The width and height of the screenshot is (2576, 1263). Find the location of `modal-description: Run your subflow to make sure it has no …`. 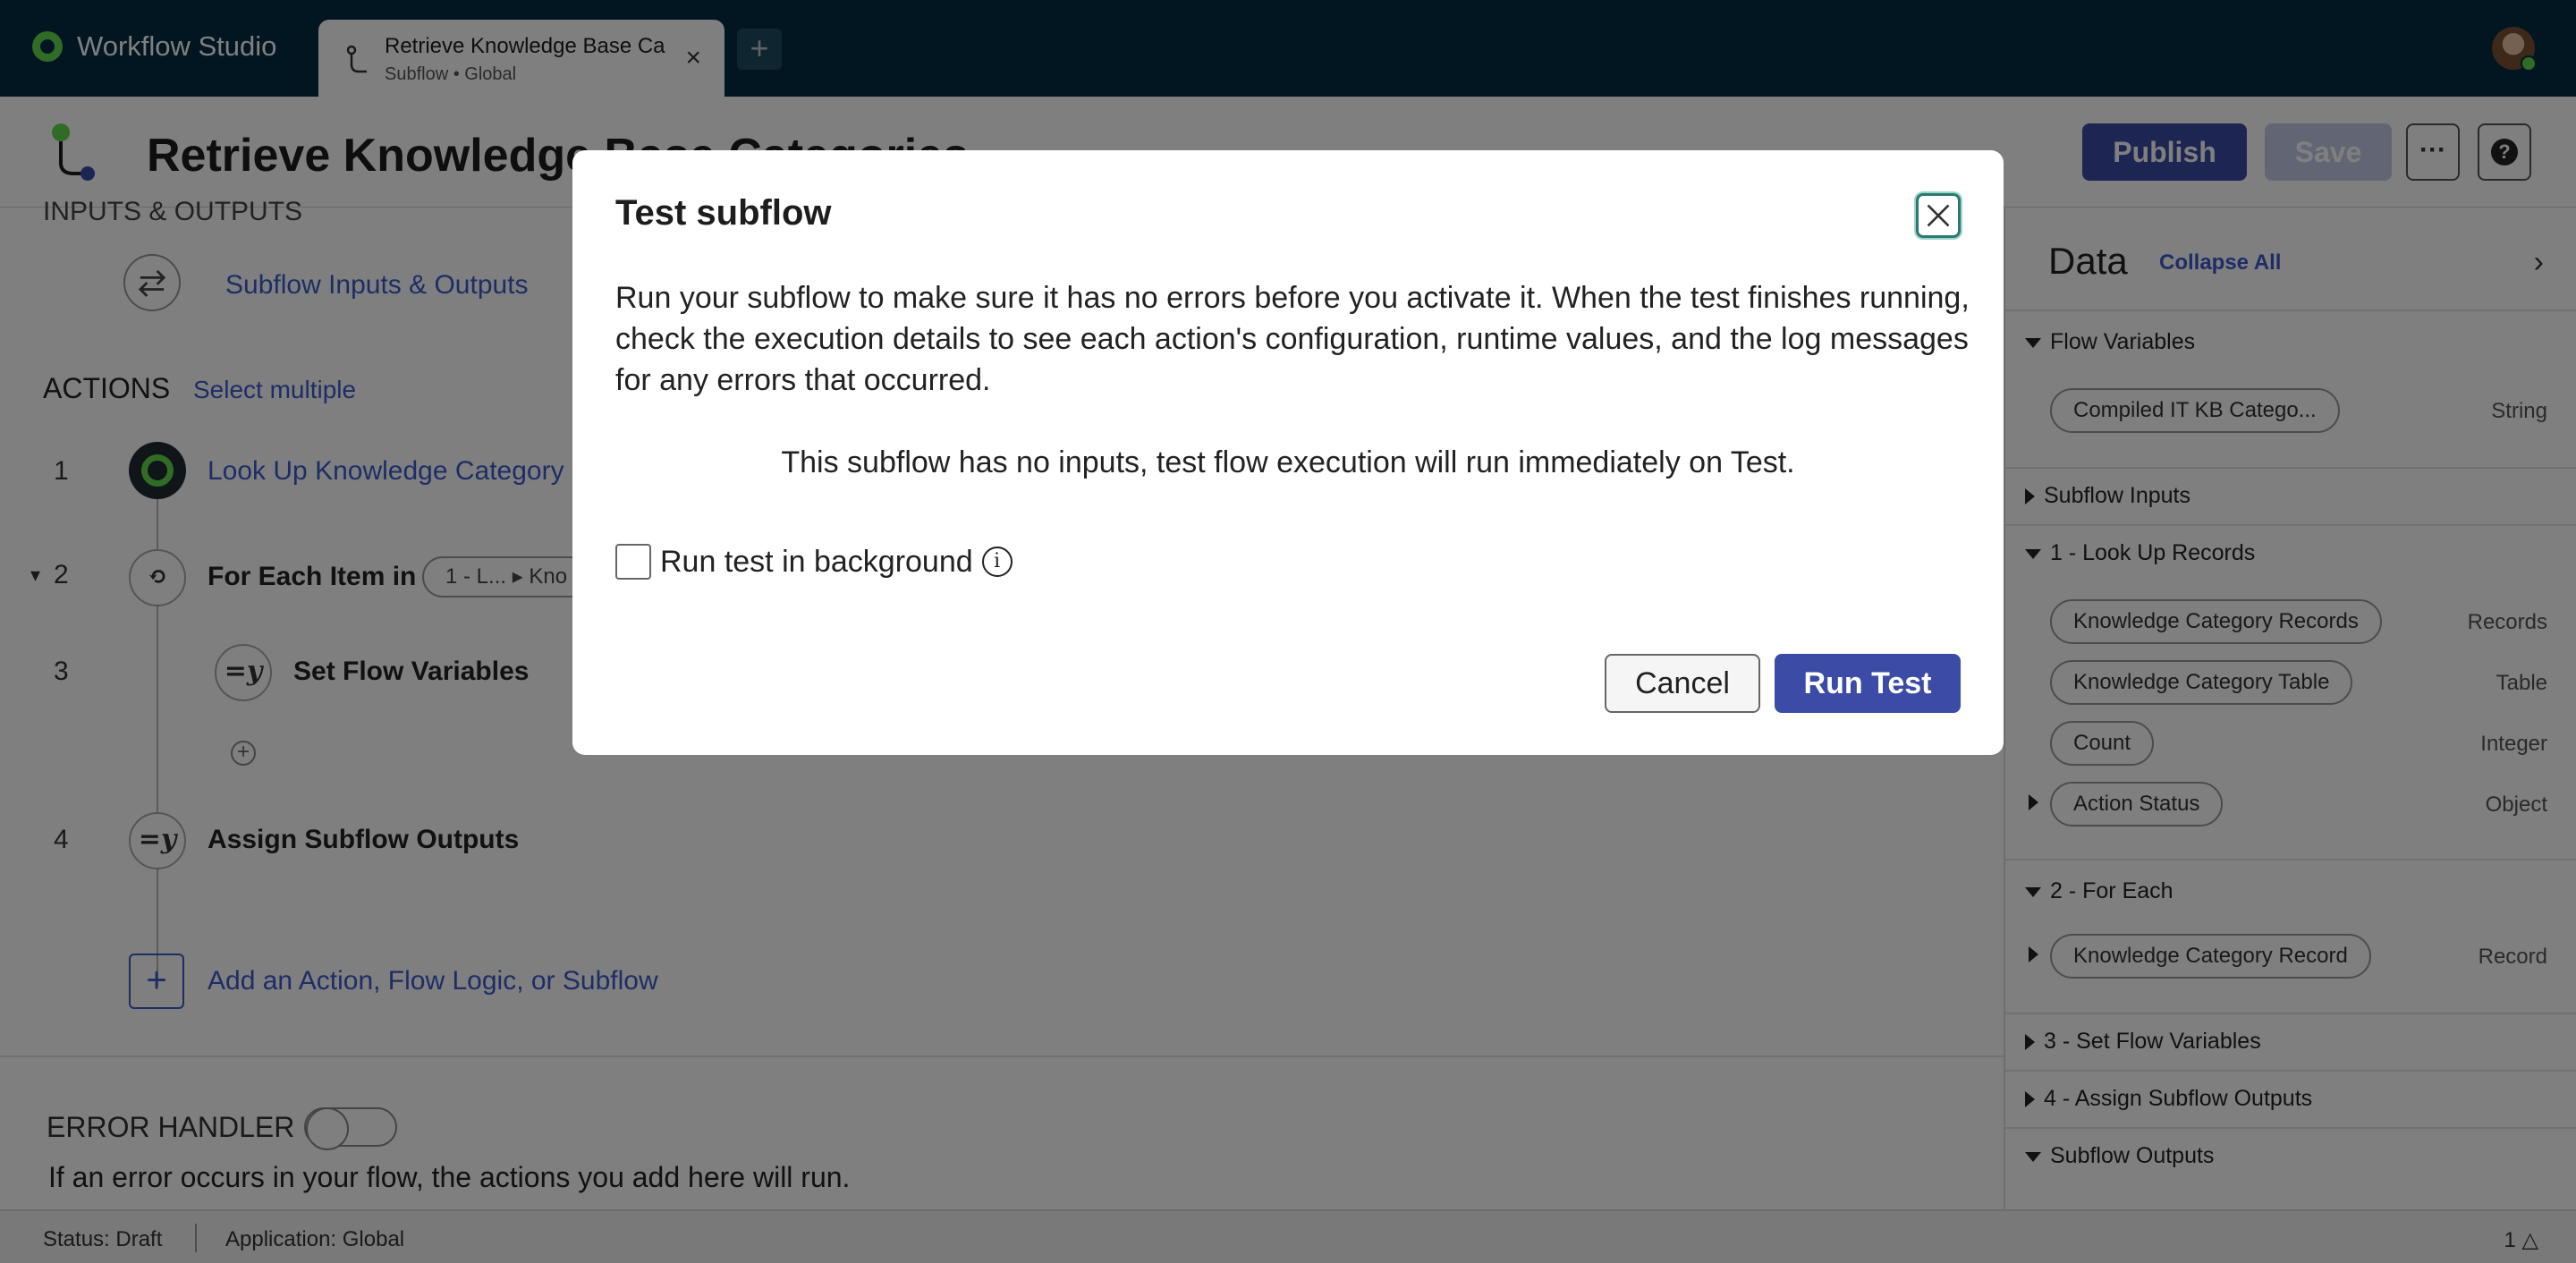

modal-description: Run your subflow to make sure it has no … is located at coordinates (1292, 339).